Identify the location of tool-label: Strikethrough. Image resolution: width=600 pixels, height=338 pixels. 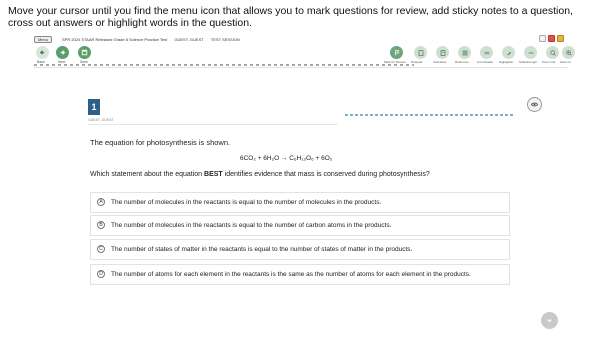
(528, 62).